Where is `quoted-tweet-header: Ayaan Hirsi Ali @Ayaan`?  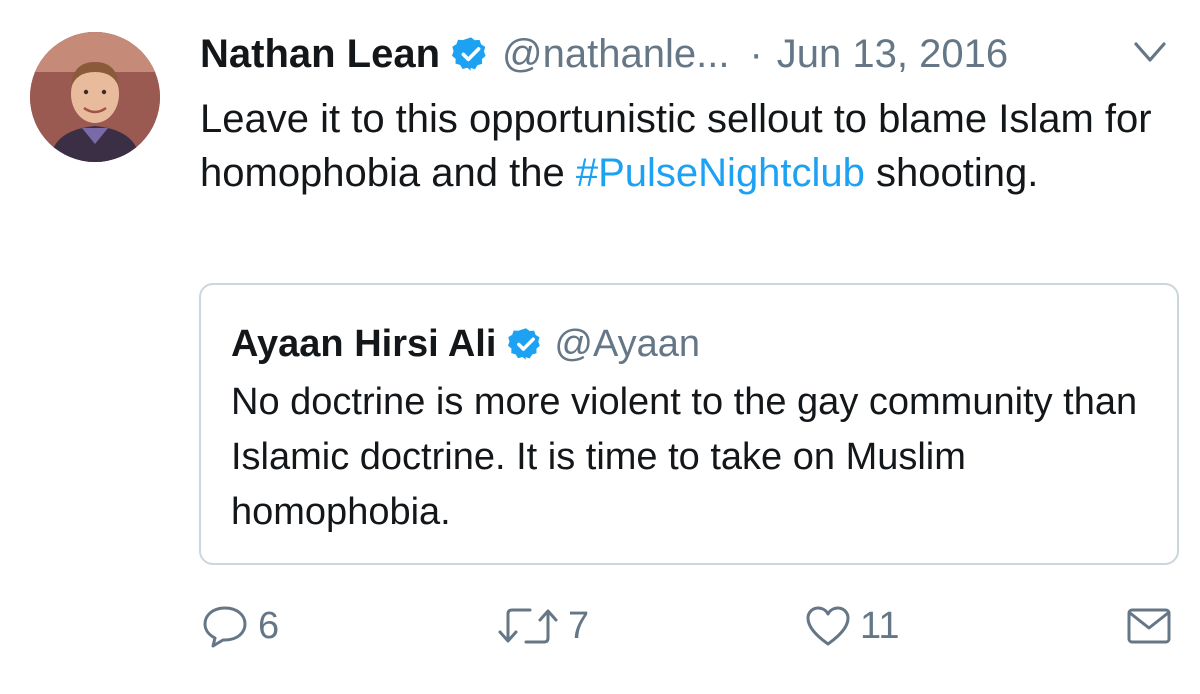 quoted-tweet-header: Ayaan Hirsi Ali @Ayaan is located at coordinates (465, 344).